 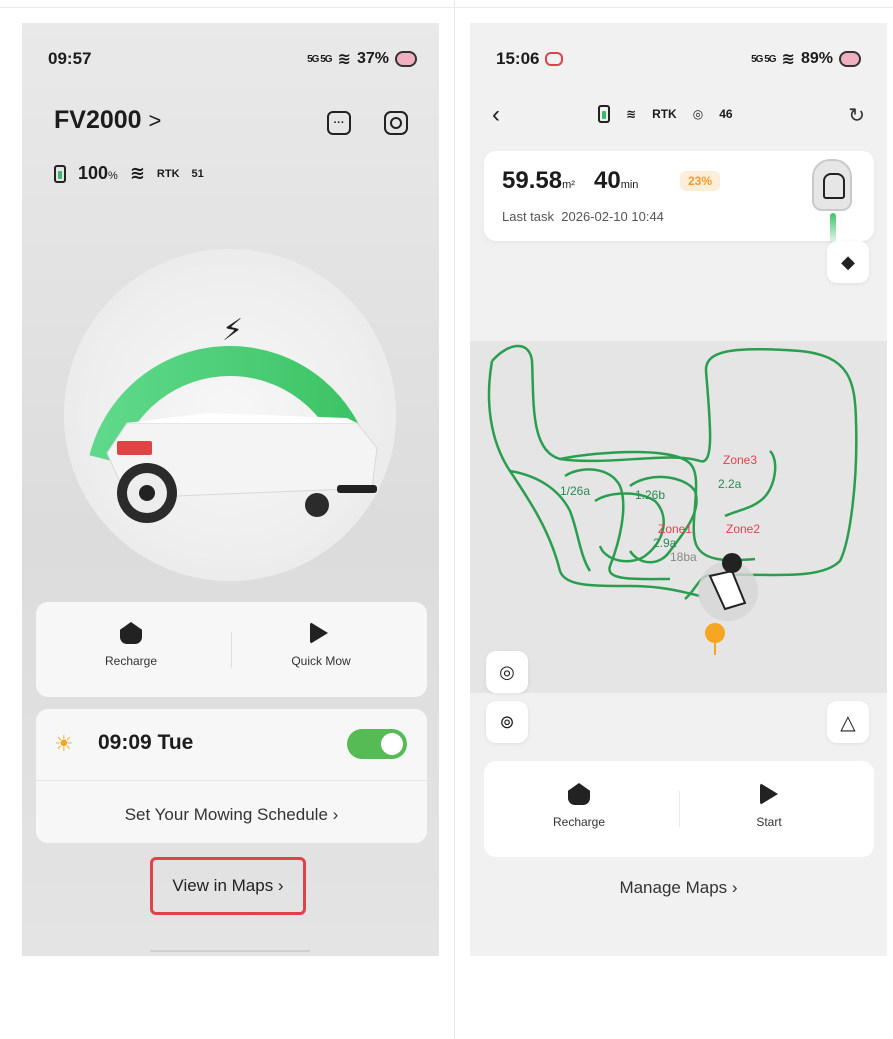 I want to click on back-button: ‹, so click(x=496, y=115).